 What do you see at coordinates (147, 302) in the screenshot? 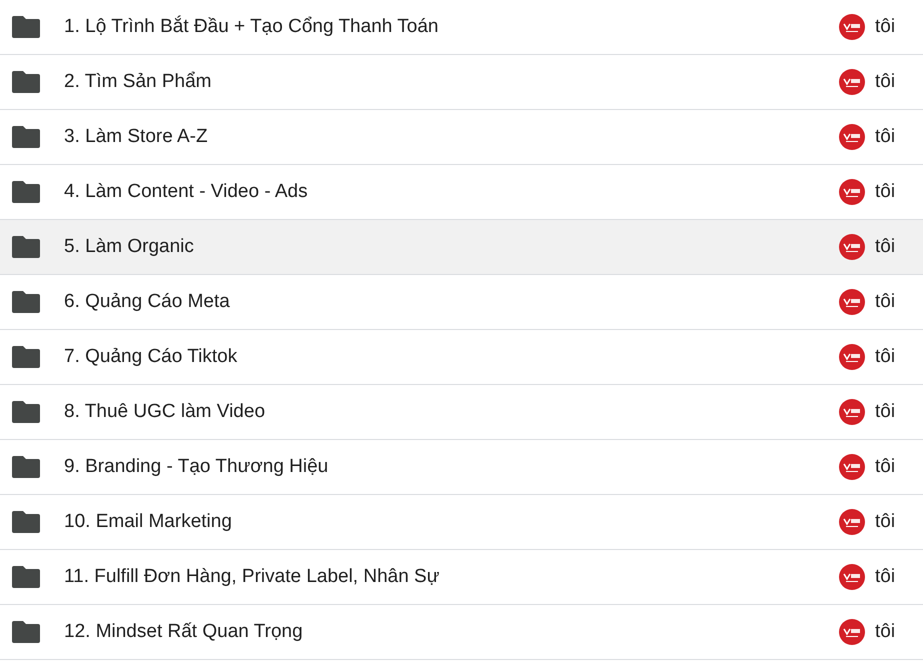
I see `folder-name: 6. Quảng Cáo Meta` at bounding box center [147, 302].